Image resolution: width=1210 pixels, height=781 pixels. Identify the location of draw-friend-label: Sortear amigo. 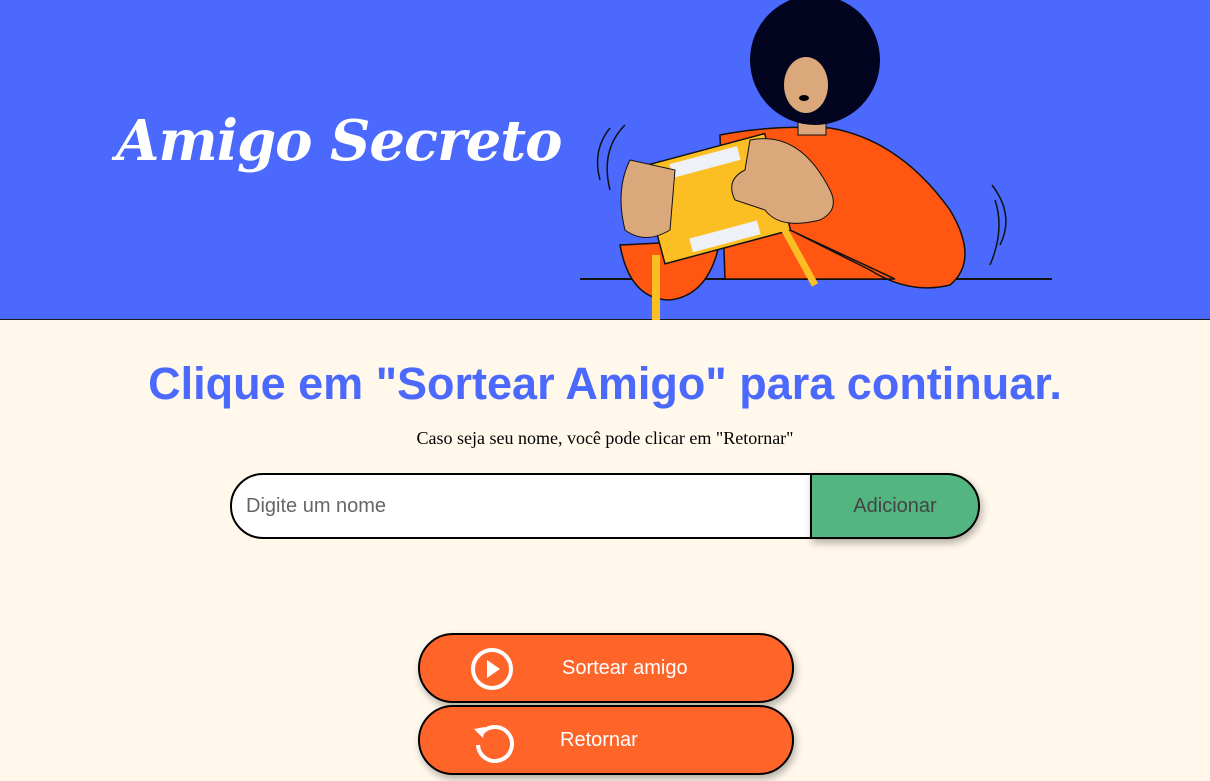
(625, 668).